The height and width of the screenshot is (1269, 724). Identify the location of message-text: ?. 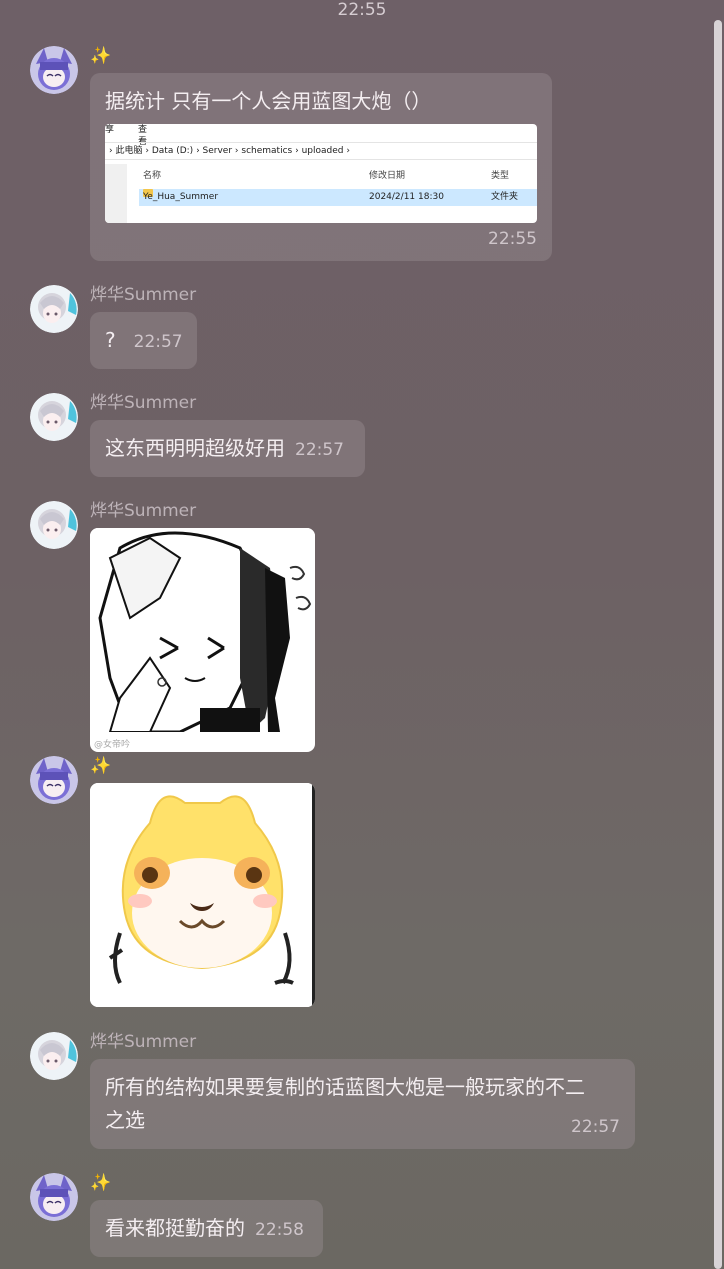
(110, 340).